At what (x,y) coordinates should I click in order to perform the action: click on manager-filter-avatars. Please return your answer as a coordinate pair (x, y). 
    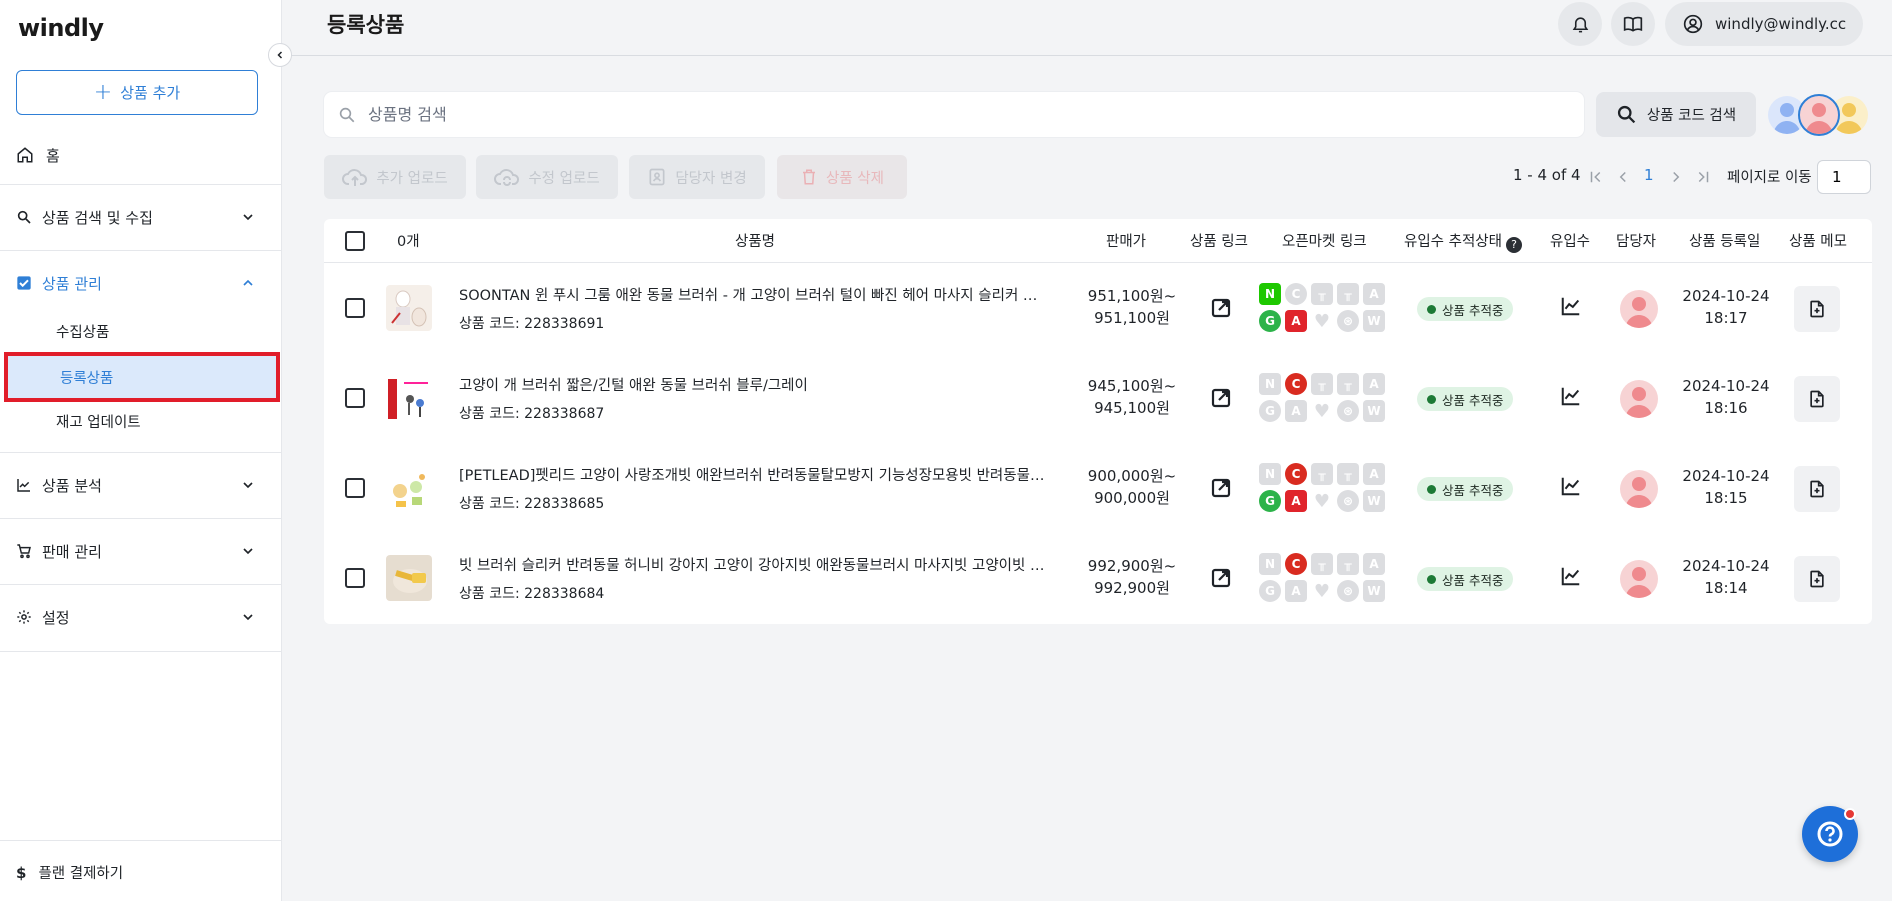
    Looking at the image, I should click on (1823, 115).